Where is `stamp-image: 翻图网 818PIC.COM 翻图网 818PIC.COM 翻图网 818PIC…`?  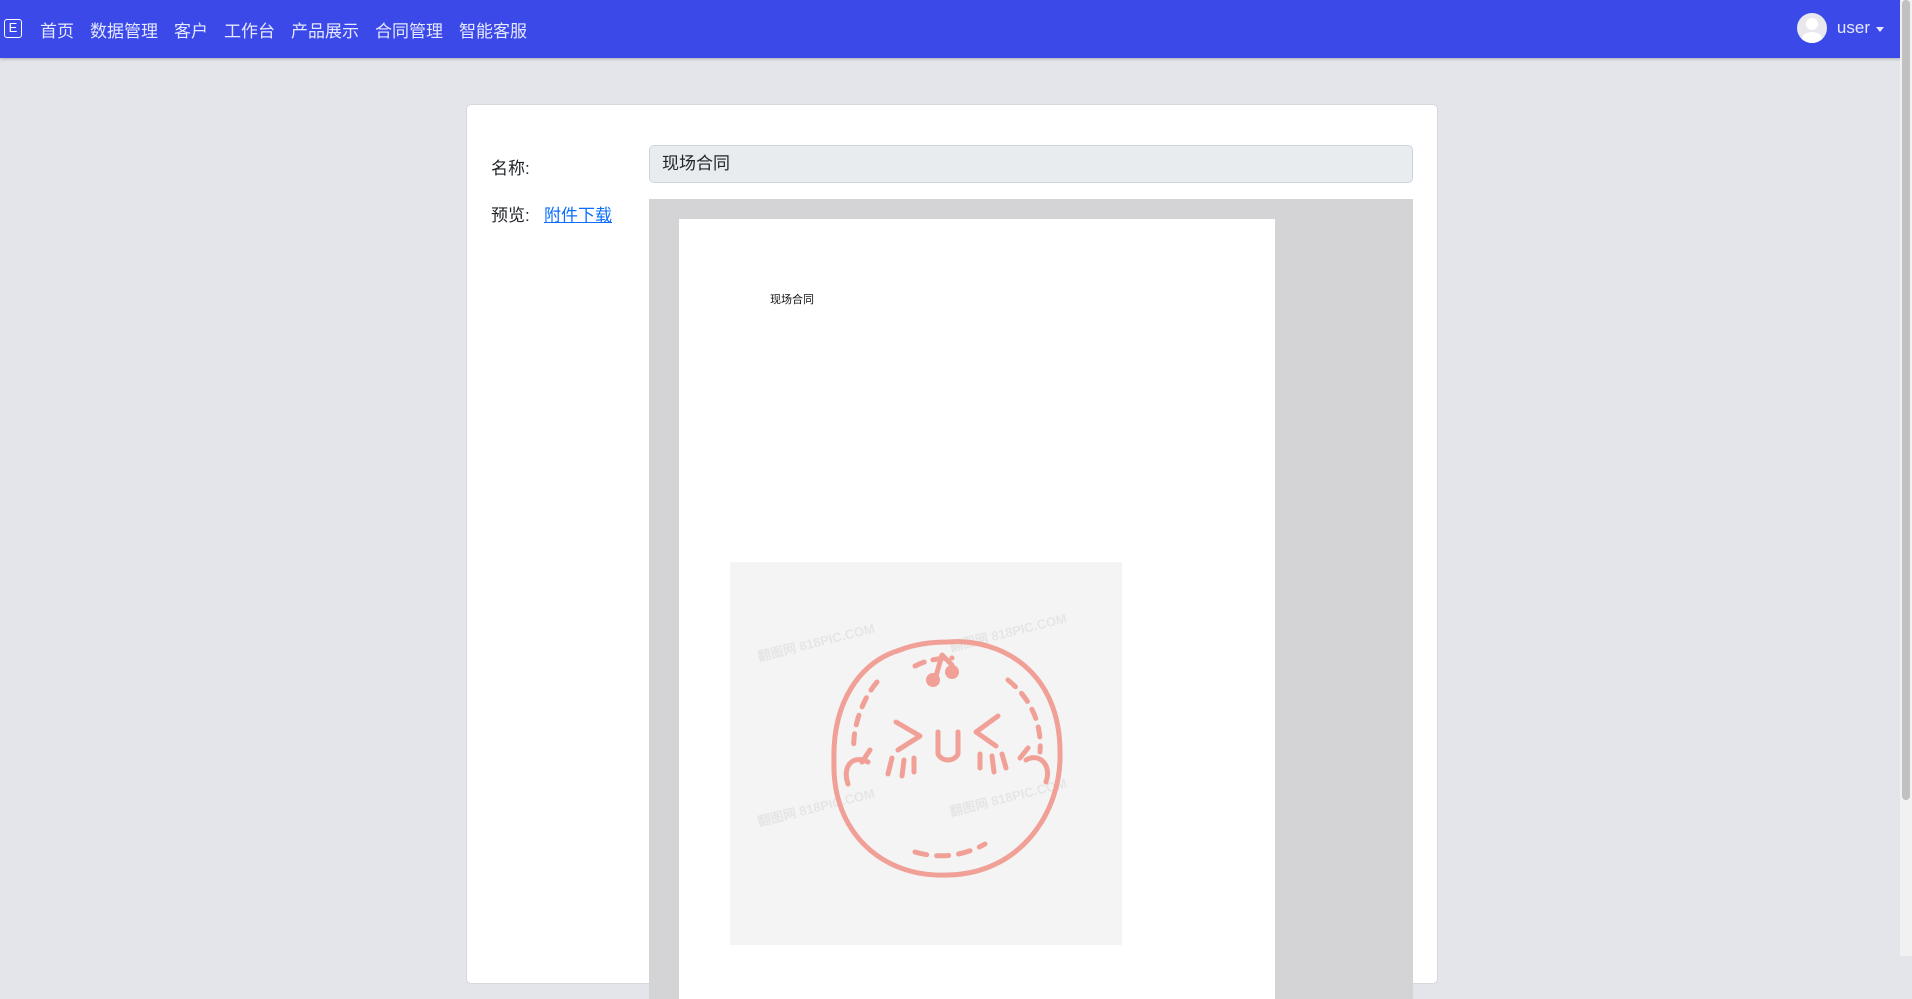
stamp-image: 翻图网 818PIC.COM 翻图网 818PIC.COM 翻图网 818PIC… is located at coordinates (926, 753).